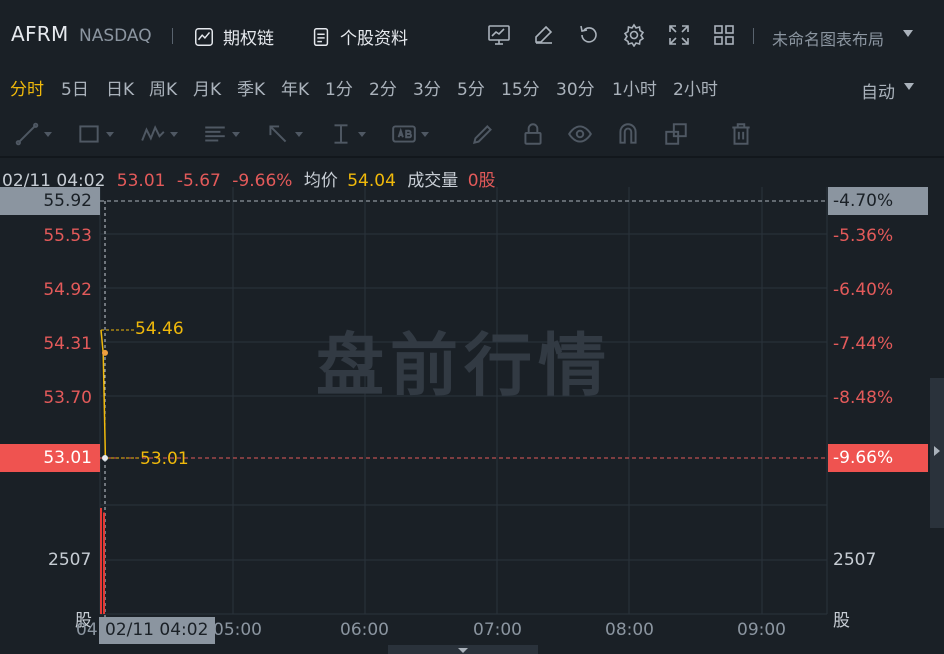  I want to click on fibonacci-icon, so click(215, 134).